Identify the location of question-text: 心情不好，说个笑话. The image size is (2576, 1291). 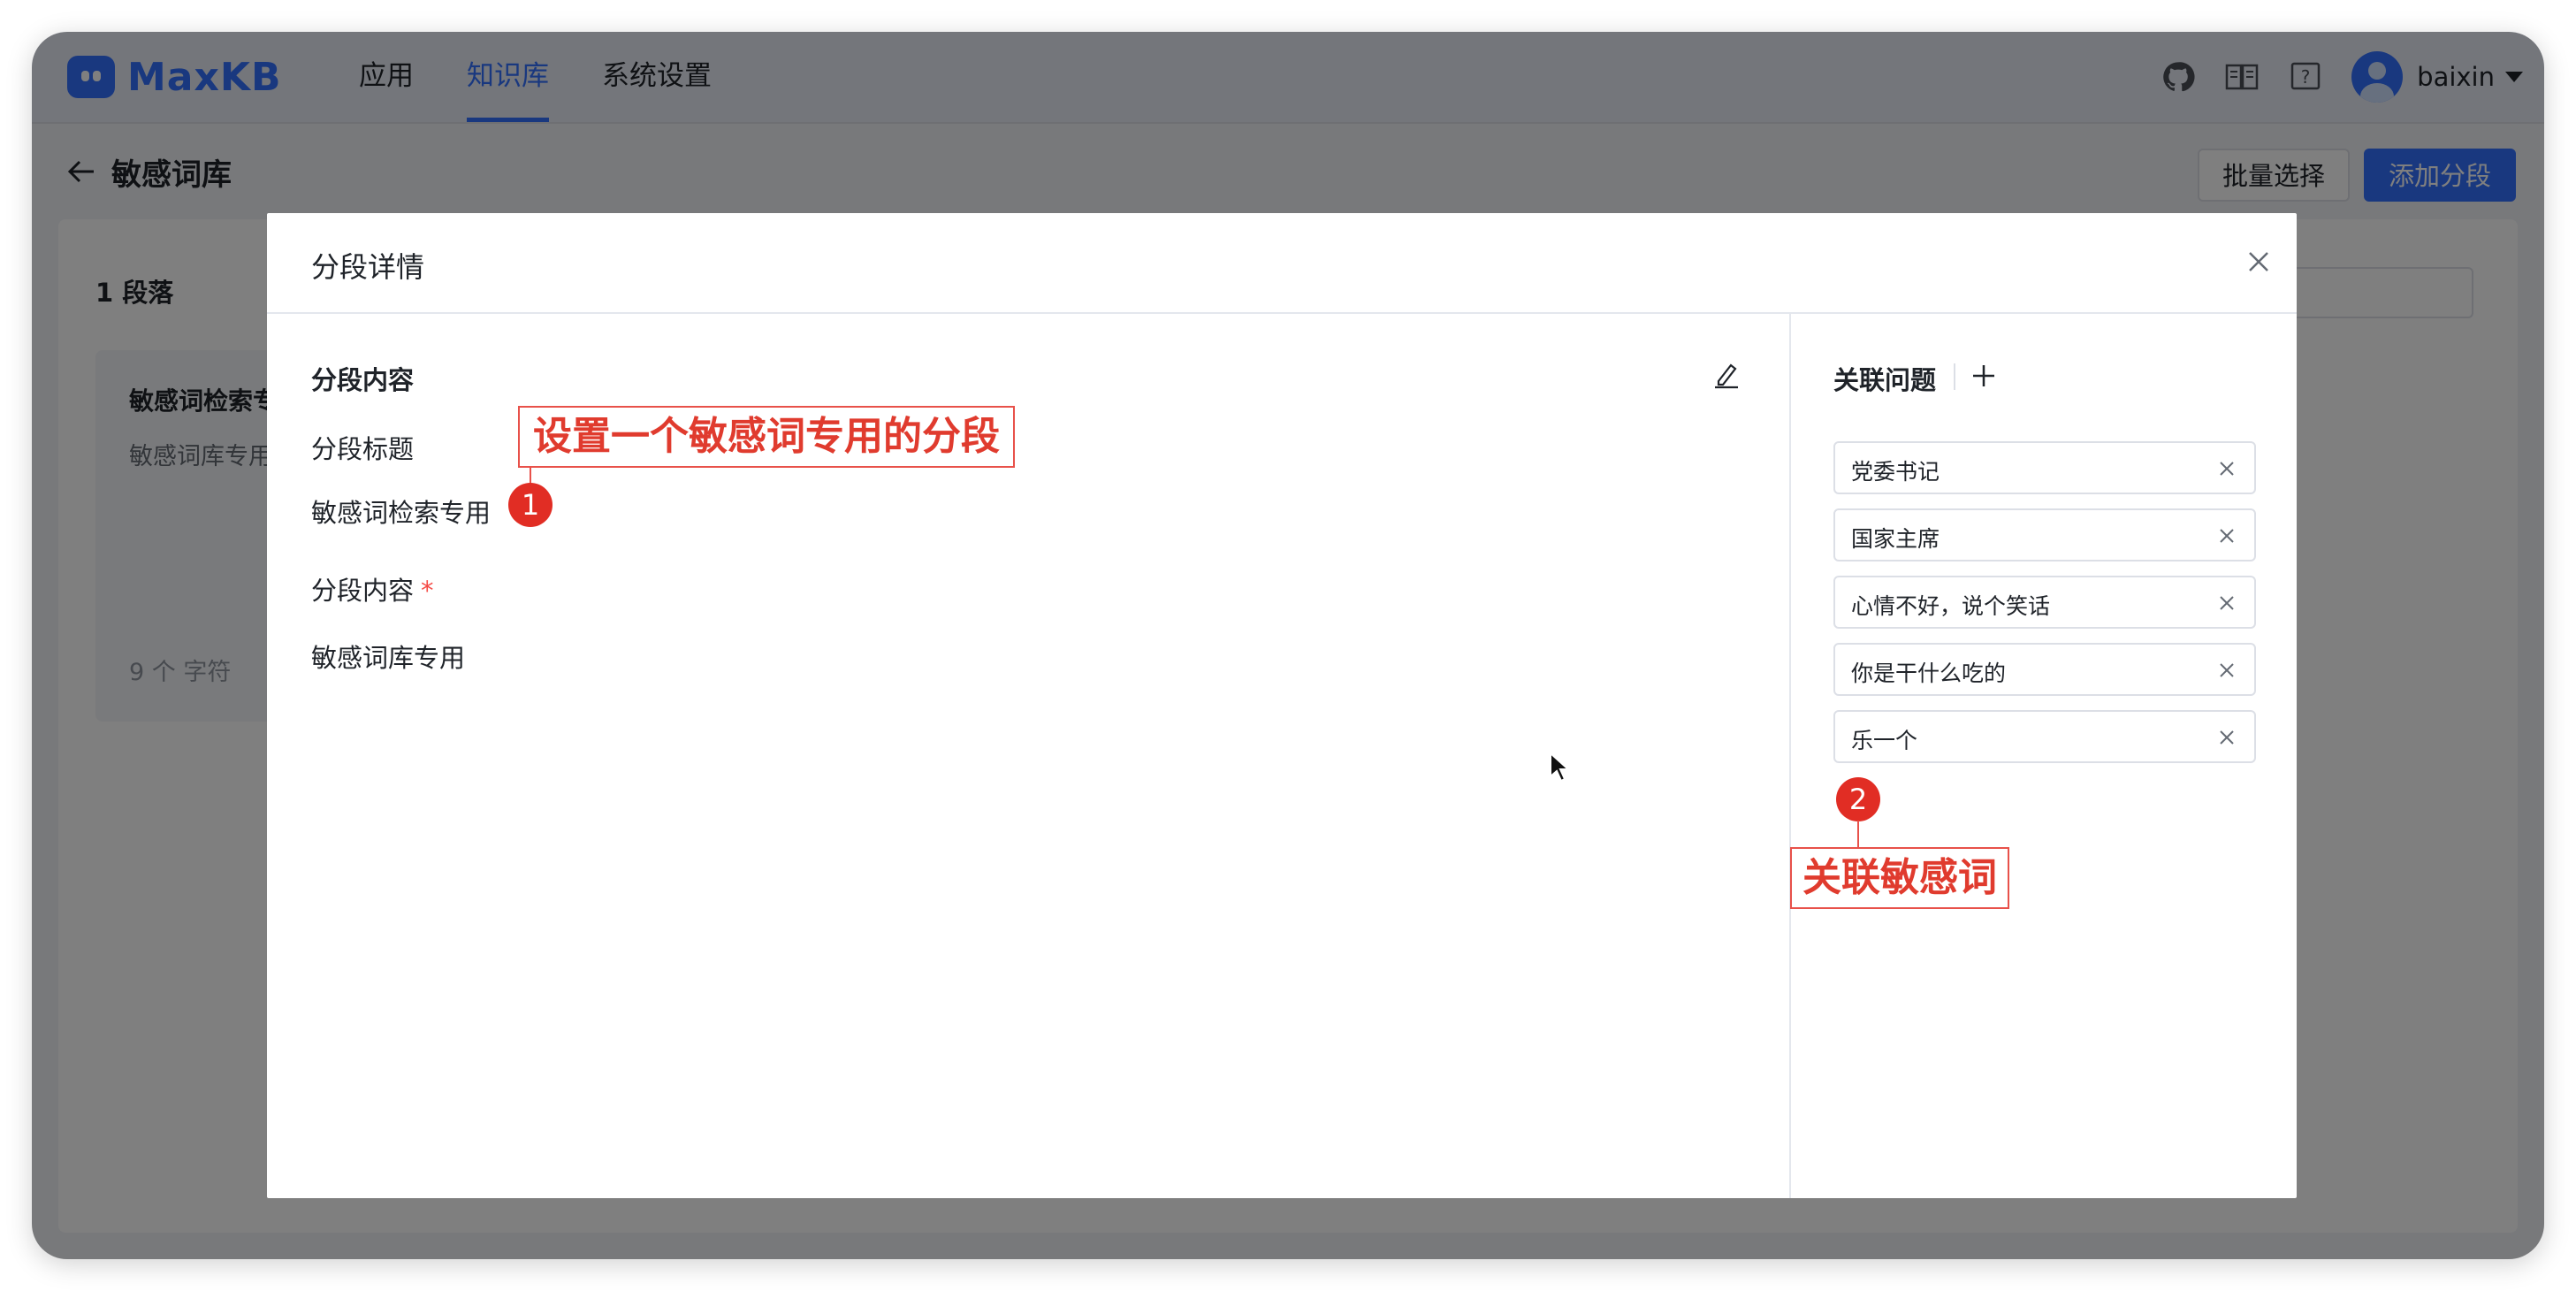
(1951, 606).